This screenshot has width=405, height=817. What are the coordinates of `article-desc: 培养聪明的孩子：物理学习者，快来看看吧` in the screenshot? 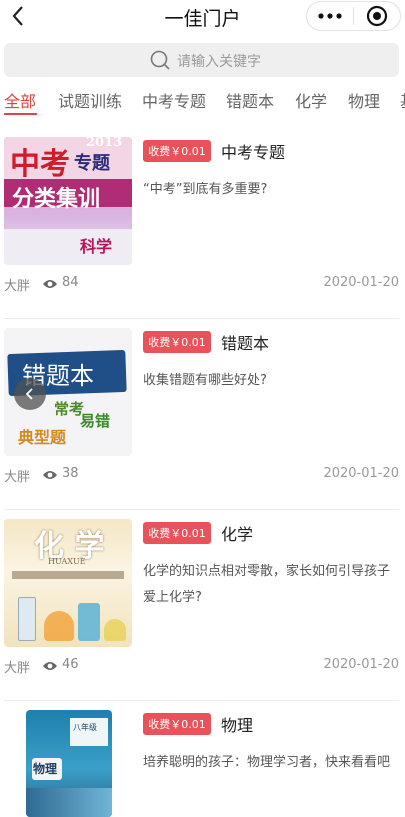 It's located at (267, 762).